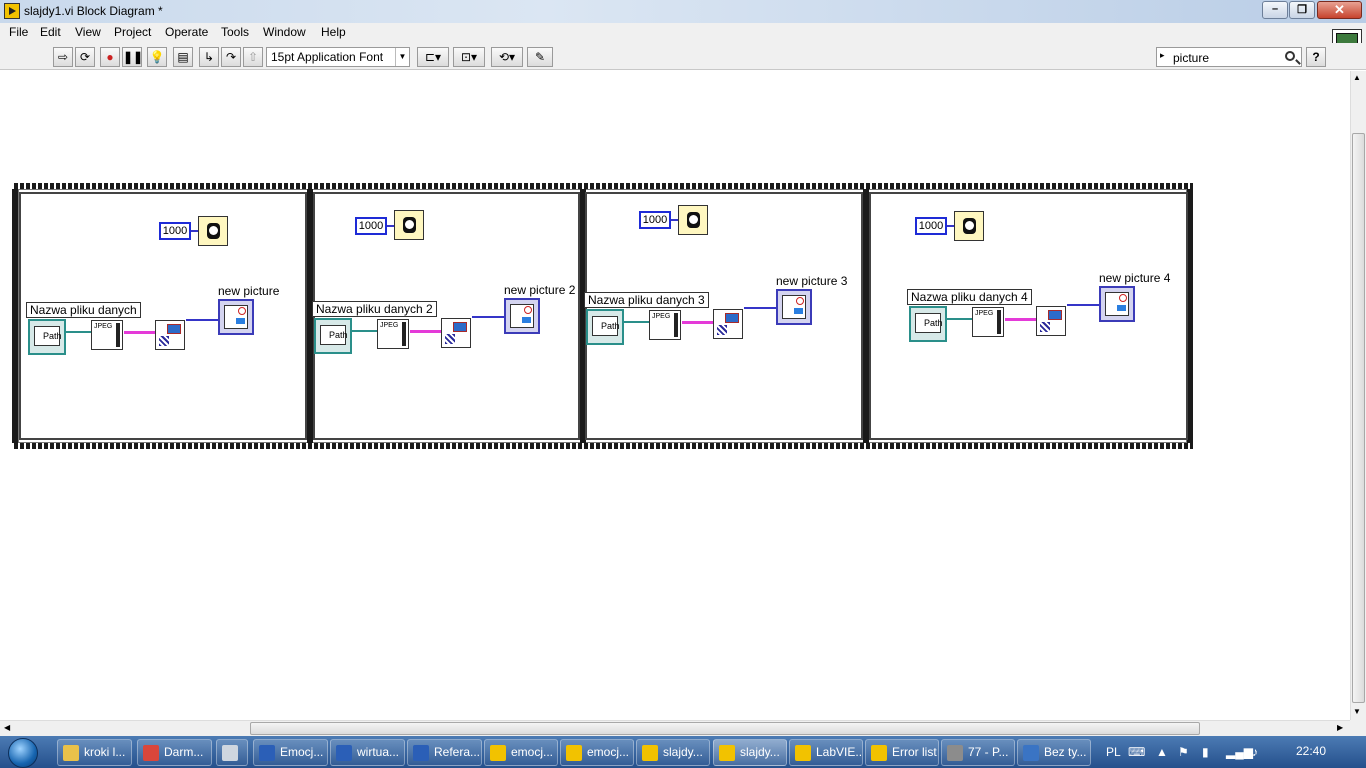 Image resolution: width=1366 pixels, height=768 pixels. I want to click on action-center-icon: ⚑, so click(1183, 752).